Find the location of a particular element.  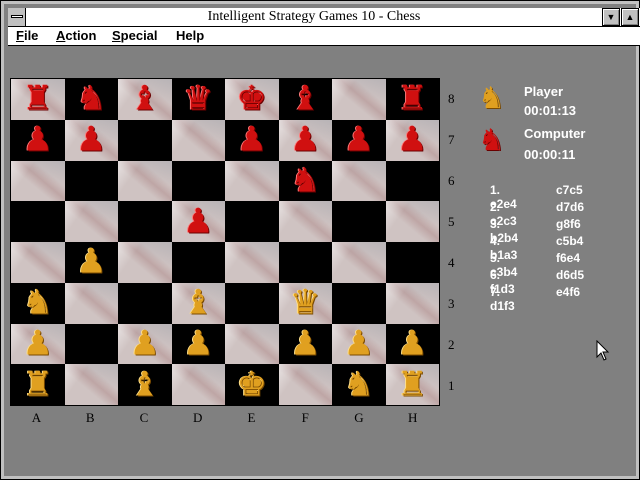

square-c1: ♝ is located at coordinates (145, 384).